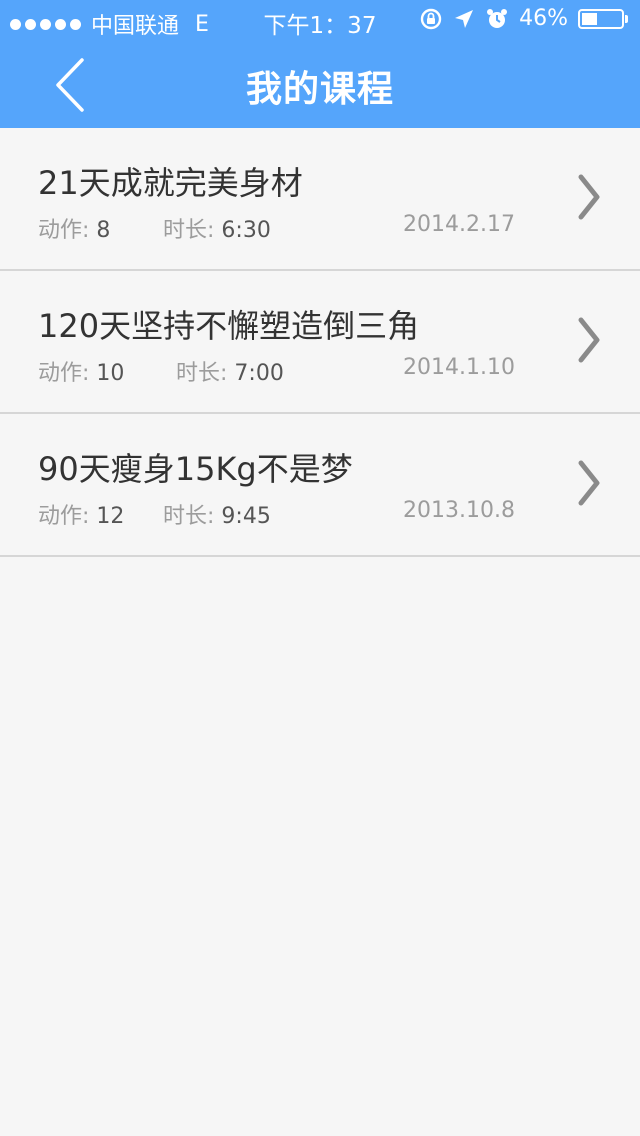 The image size is (640, 1136). What do you see at coordinates (230, 373) in the screenshot?
I see `duration: 时长: 7:00` at bounding box center [230, 373].